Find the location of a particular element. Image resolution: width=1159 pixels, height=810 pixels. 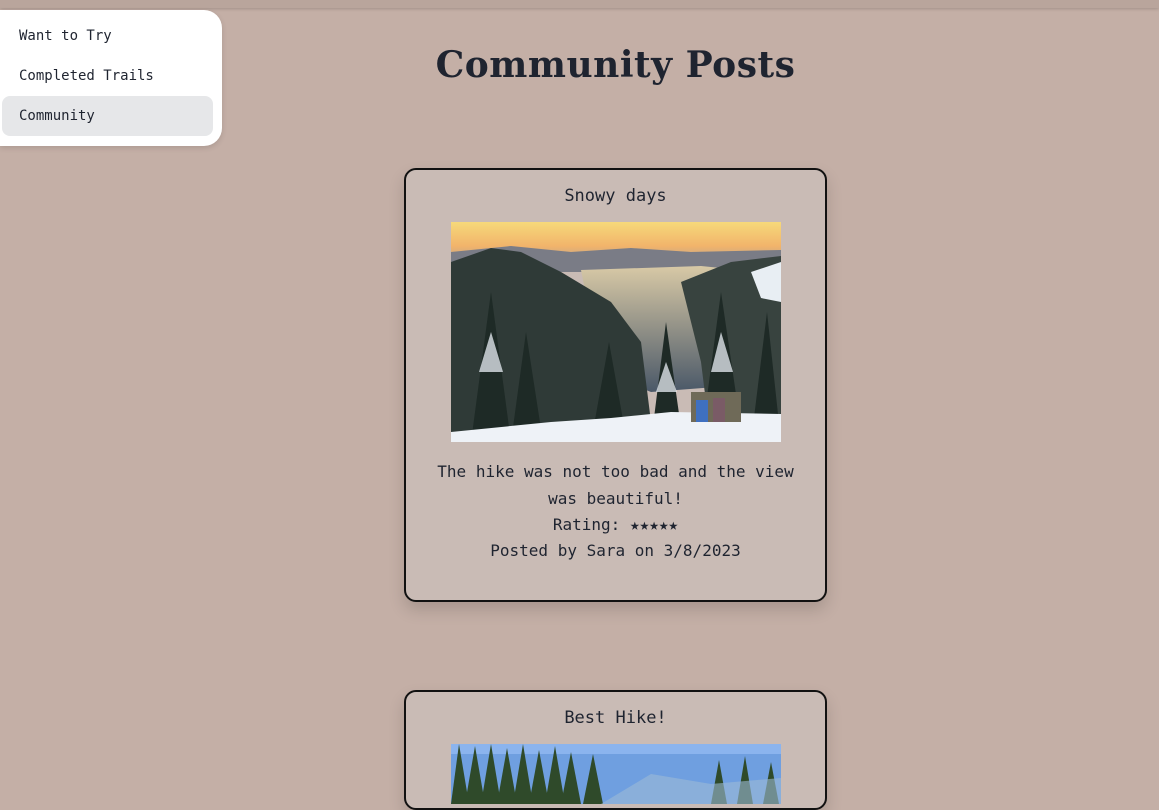

post-photo-snowy-lake is located at coordinates (615, 332).